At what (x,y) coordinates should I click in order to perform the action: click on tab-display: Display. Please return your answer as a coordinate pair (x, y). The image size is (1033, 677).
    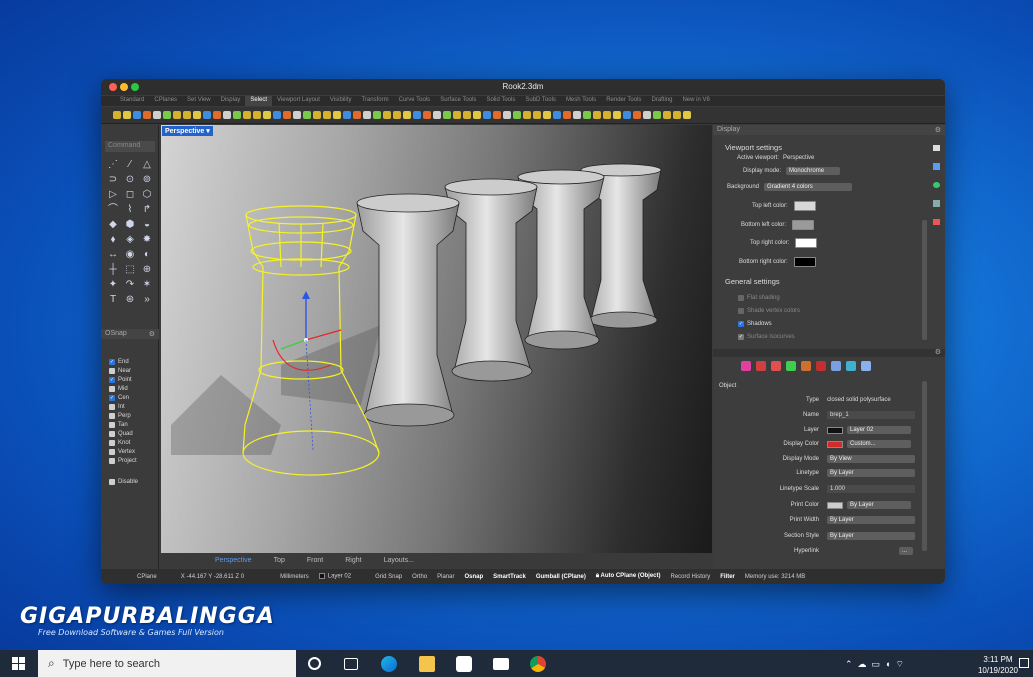
    Looking at the image, I should click on (231, 101).